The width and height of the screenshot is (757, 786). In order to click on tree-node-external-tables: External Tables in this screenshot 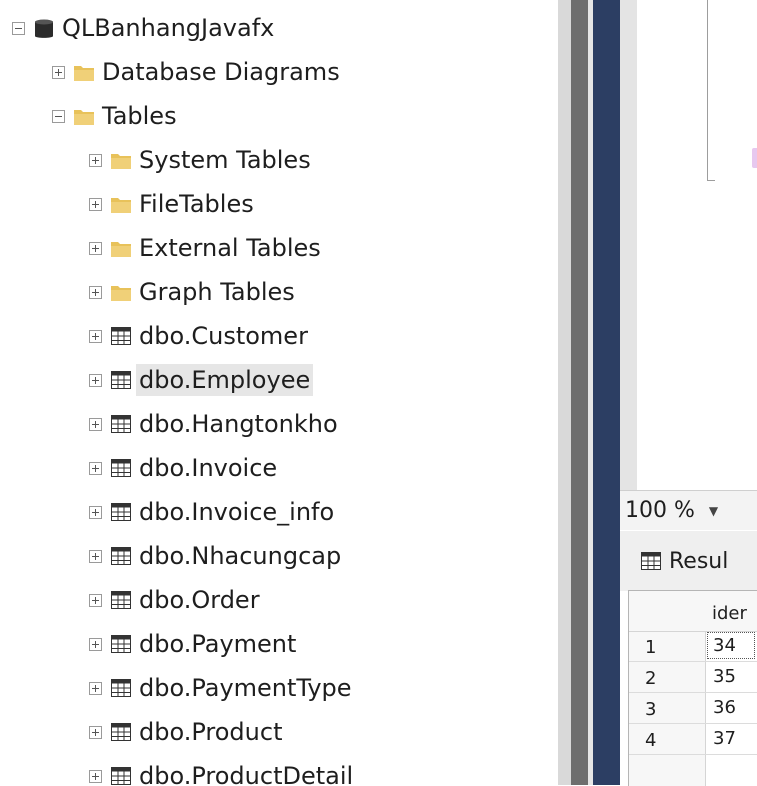, I will do `click(206, 248)`.